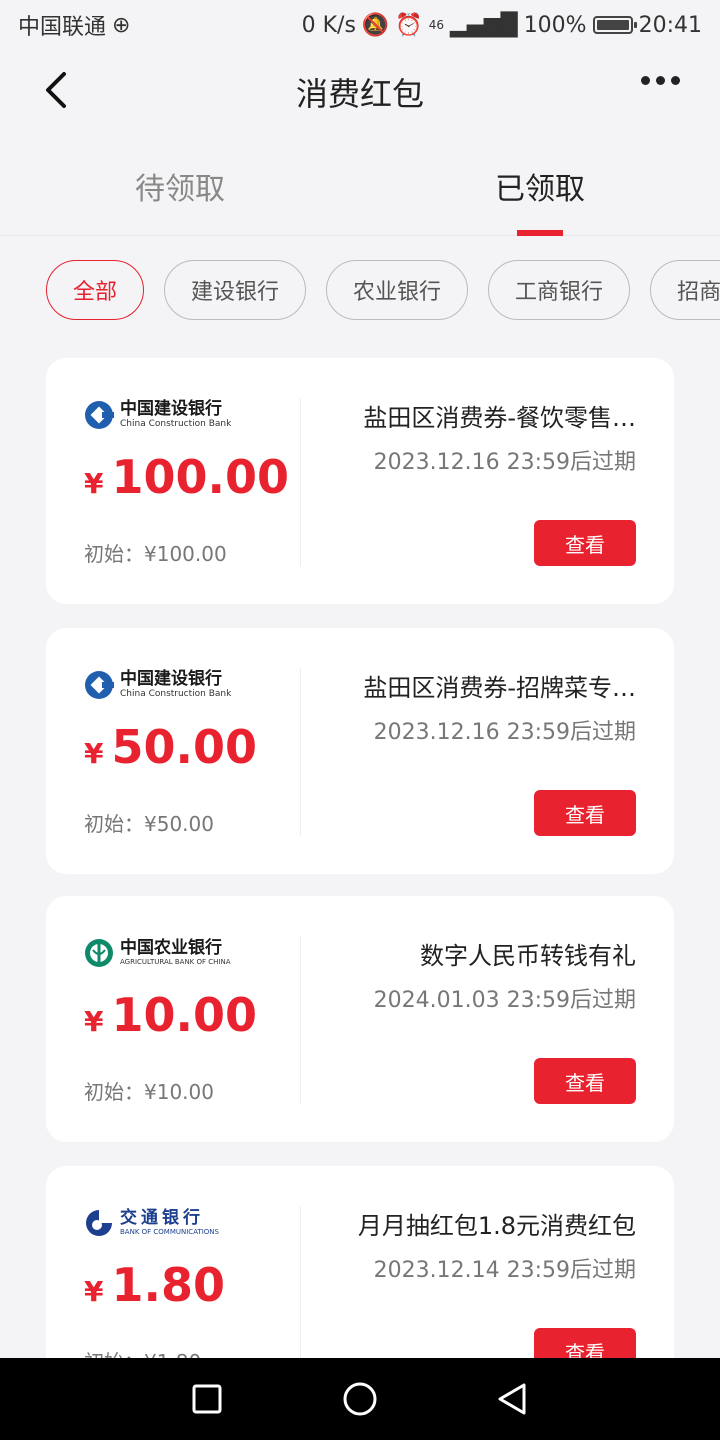 This screenshot has width=720, height=1440. Describe the element at coordinates (99, 1223) in the screenshot. I see `bocom-logo-icon` at that location.